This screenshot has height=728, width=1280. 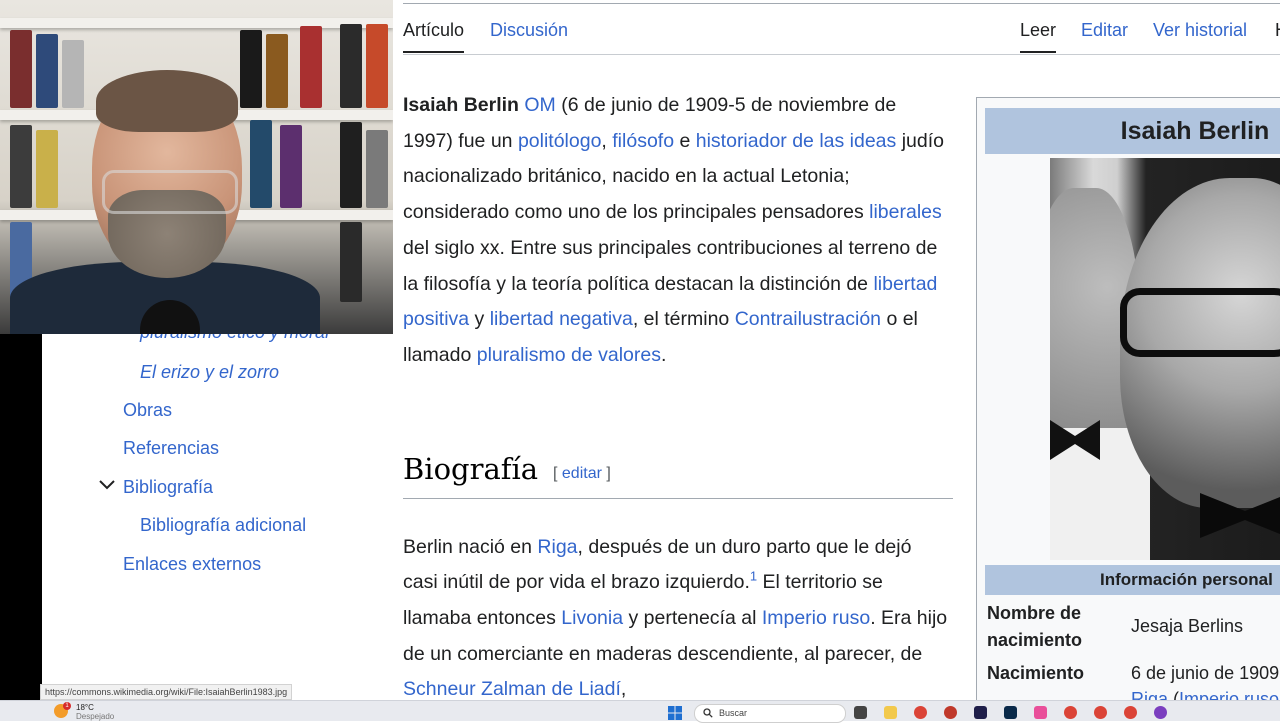 I want to click on notification-badge: 1, so click(x=67, y=706).